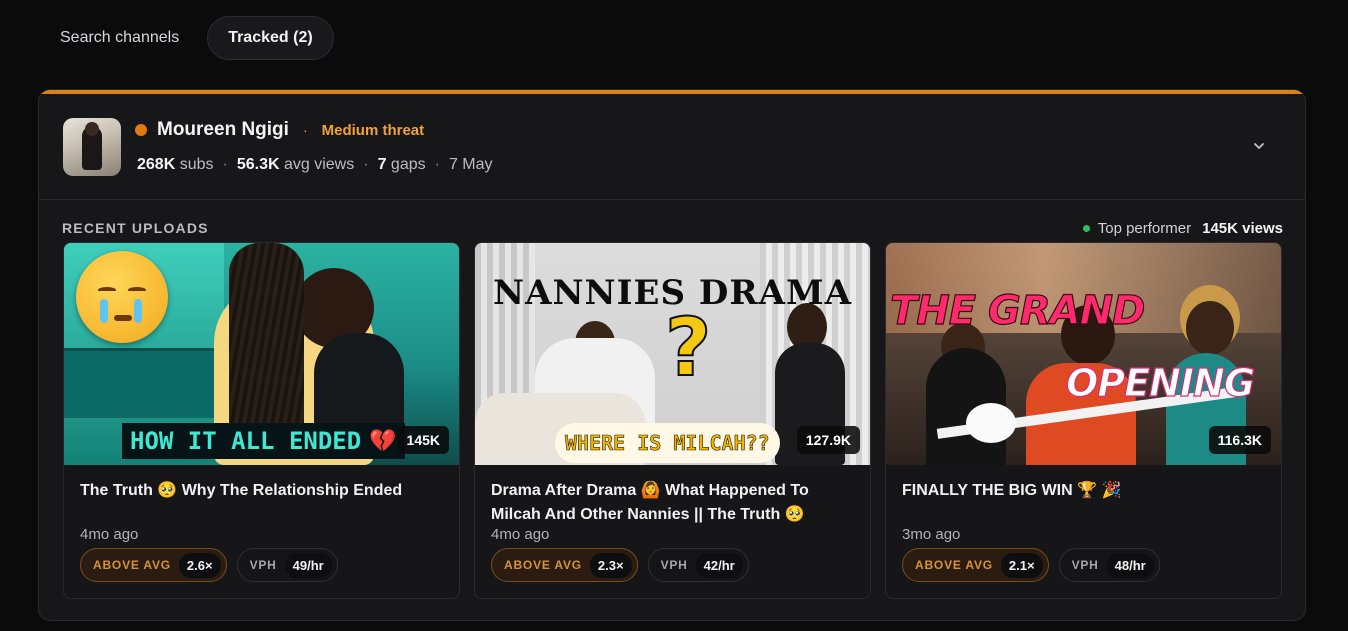 This screenshot has height=631, width=1348. What do you see at coordinates (263, 441) in the screenshot?
I see `thumbnail-caption: HOW IT ALL ENDED 💔` at bounding box center [263, 441].